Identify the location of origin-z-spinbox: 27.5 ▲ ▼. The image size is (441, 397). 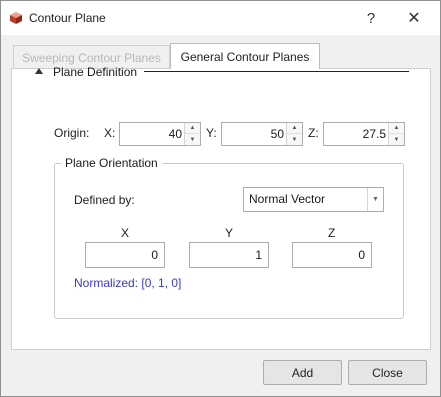
(364, 134).